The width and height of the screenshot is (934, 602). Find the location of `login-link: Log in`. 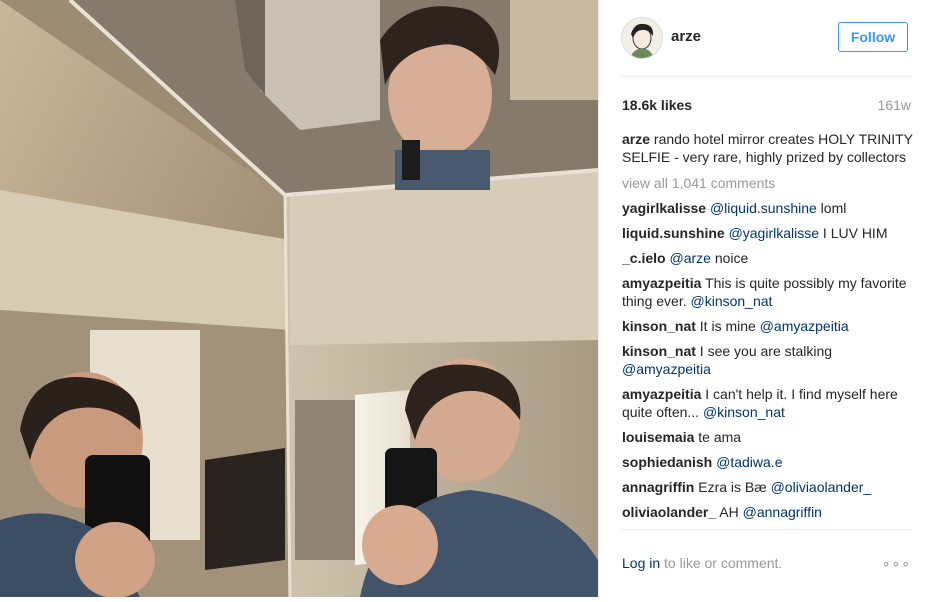

login-link: Log in is located at coordinates (641, 563).